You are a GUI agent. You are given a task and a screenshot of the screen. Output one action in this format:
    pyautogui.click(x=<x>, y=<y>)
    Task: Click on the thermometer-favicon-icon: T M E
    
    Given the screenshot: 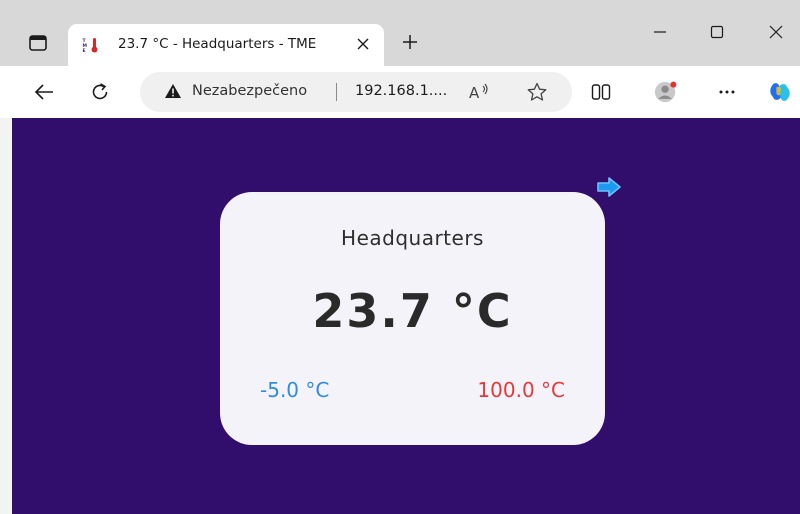 What is the action you would take?
    pyautogui.click(x=90, y=45)
    